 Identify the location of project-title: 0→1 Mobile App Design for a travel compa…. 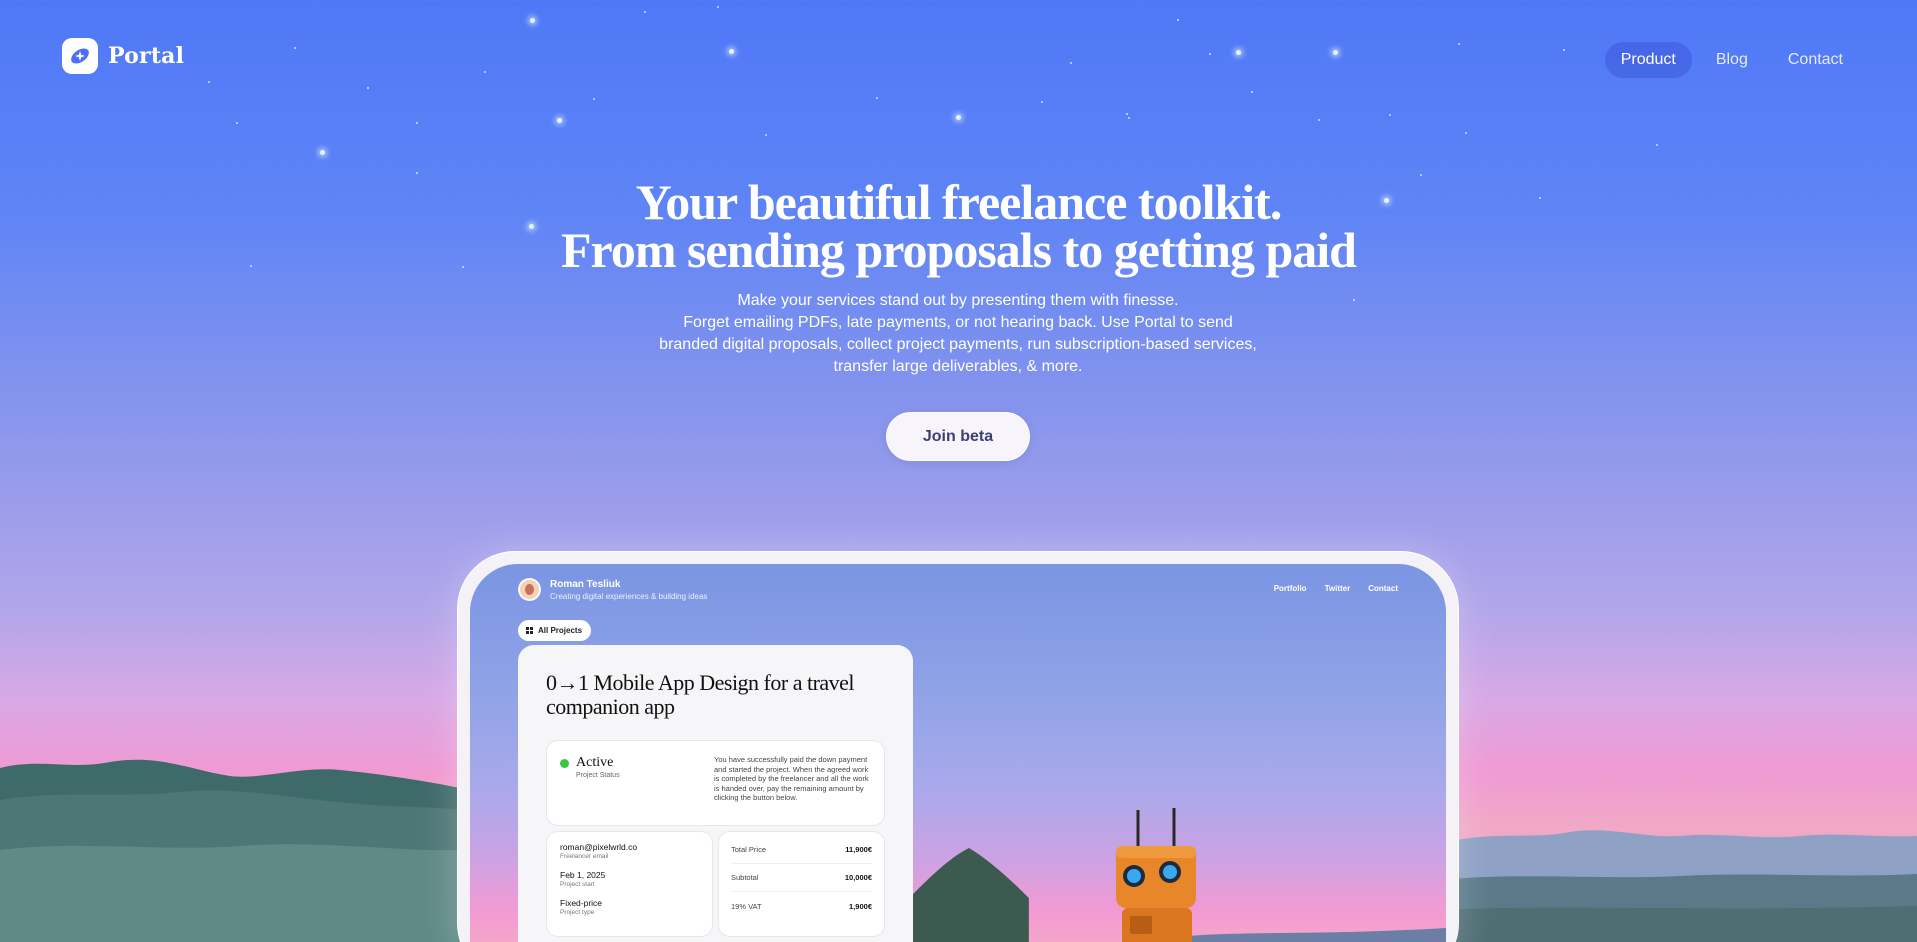
(700, 694).